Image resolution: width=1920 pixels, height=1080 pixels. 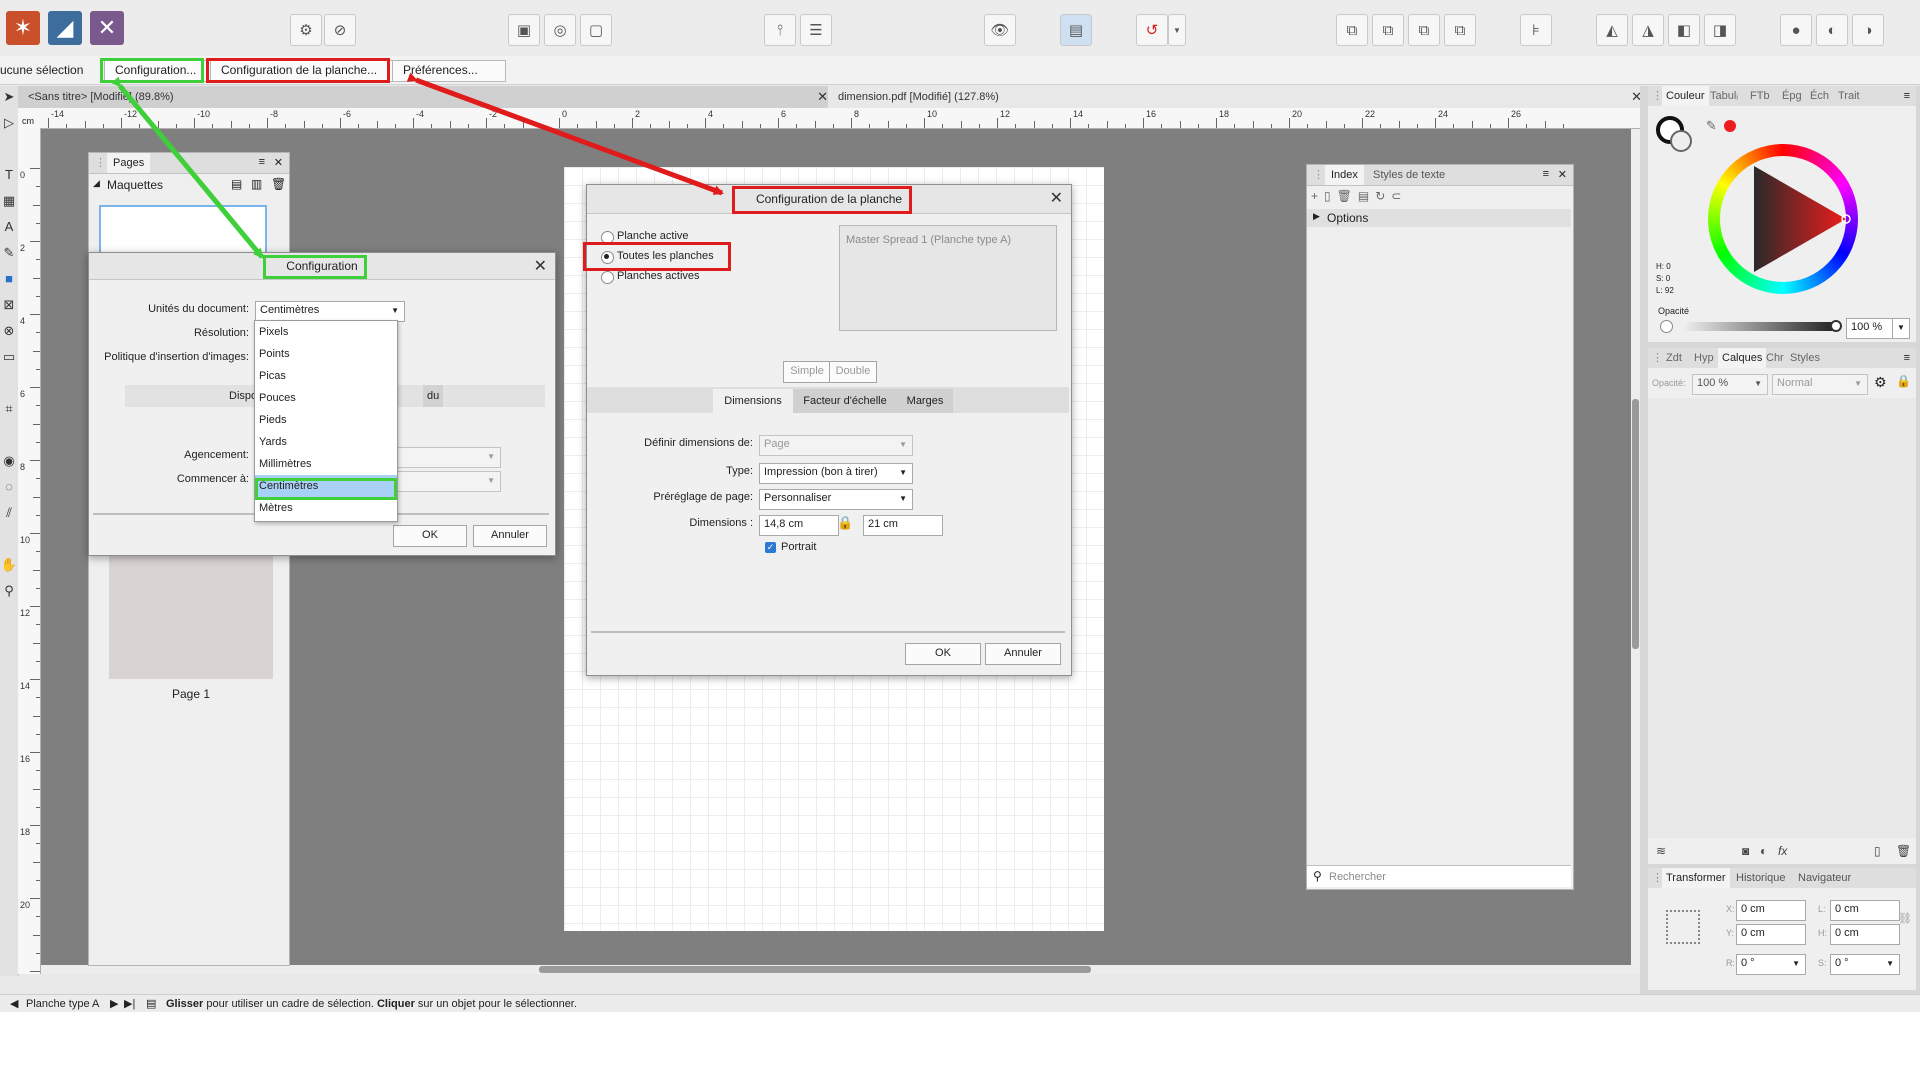 I want to click on annotation-arrows, so click(x=417, y=165).